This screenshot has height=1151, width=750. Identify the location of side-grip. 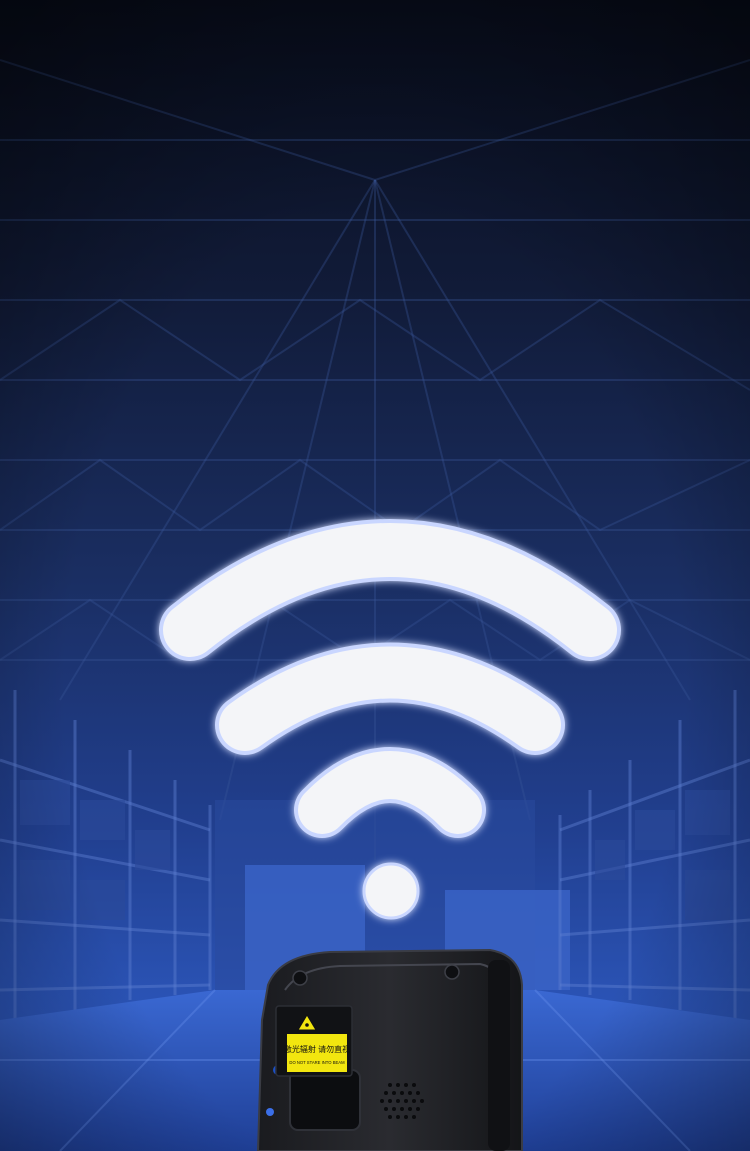
(499, 1055).